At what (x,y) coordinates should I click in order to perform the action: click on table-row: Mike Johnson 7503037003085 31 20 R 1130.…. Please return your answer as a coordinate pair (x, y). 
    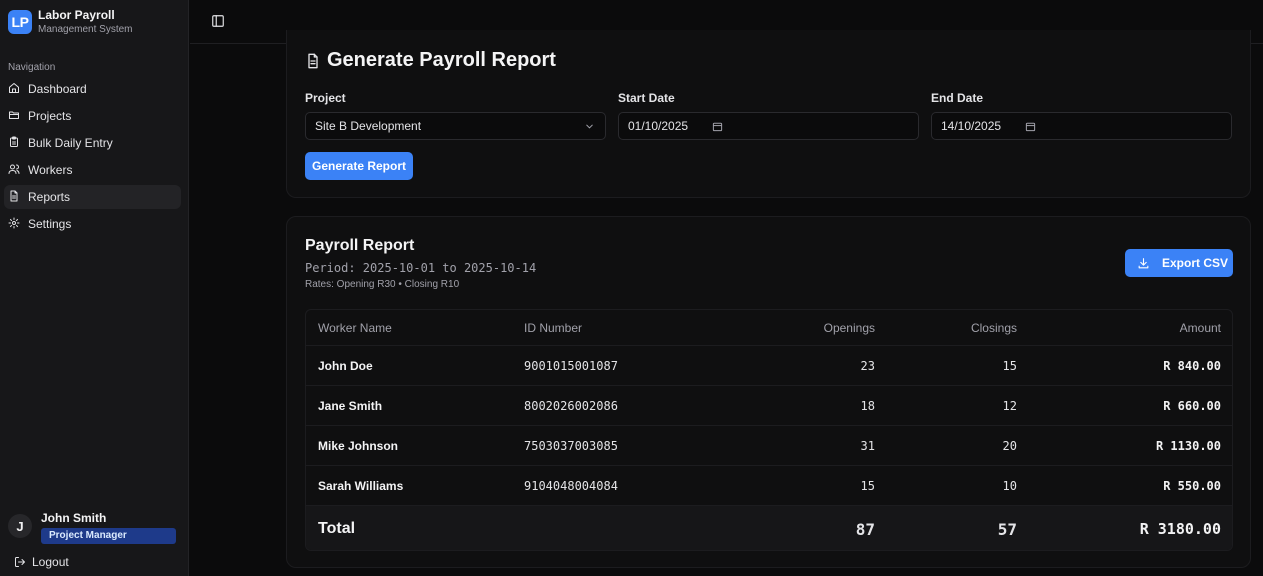
    Looking at the image, I should click on (769, 446).